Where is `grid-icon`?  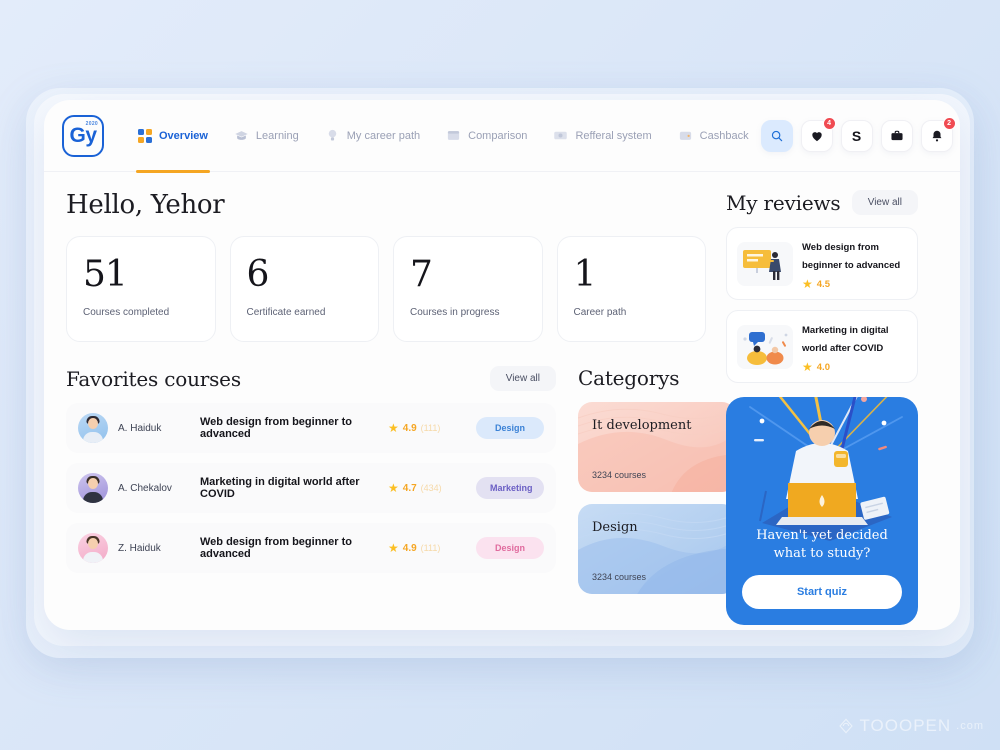
grid-icon is located at coordinates (145, 135).